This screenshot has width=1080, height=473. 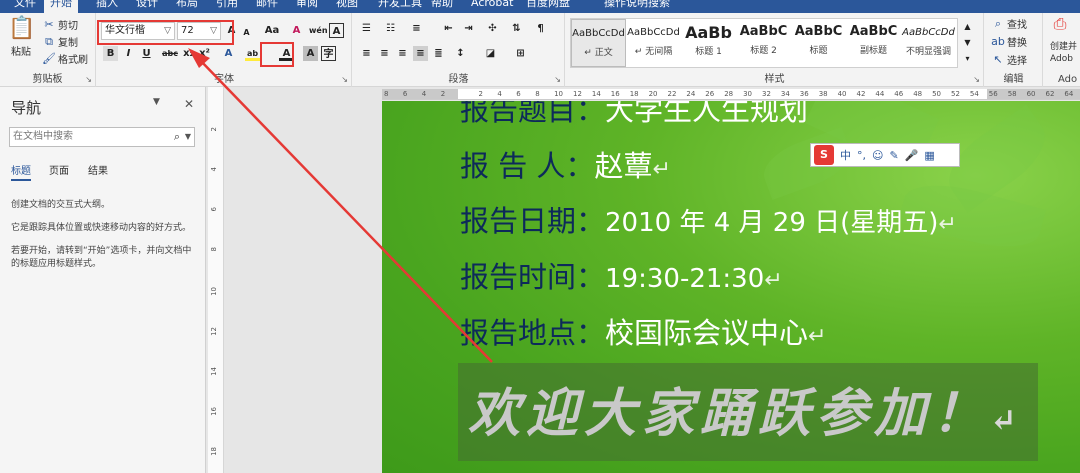 I want to click on nav-tab-headings: 标题, so click(x=21, y=169).